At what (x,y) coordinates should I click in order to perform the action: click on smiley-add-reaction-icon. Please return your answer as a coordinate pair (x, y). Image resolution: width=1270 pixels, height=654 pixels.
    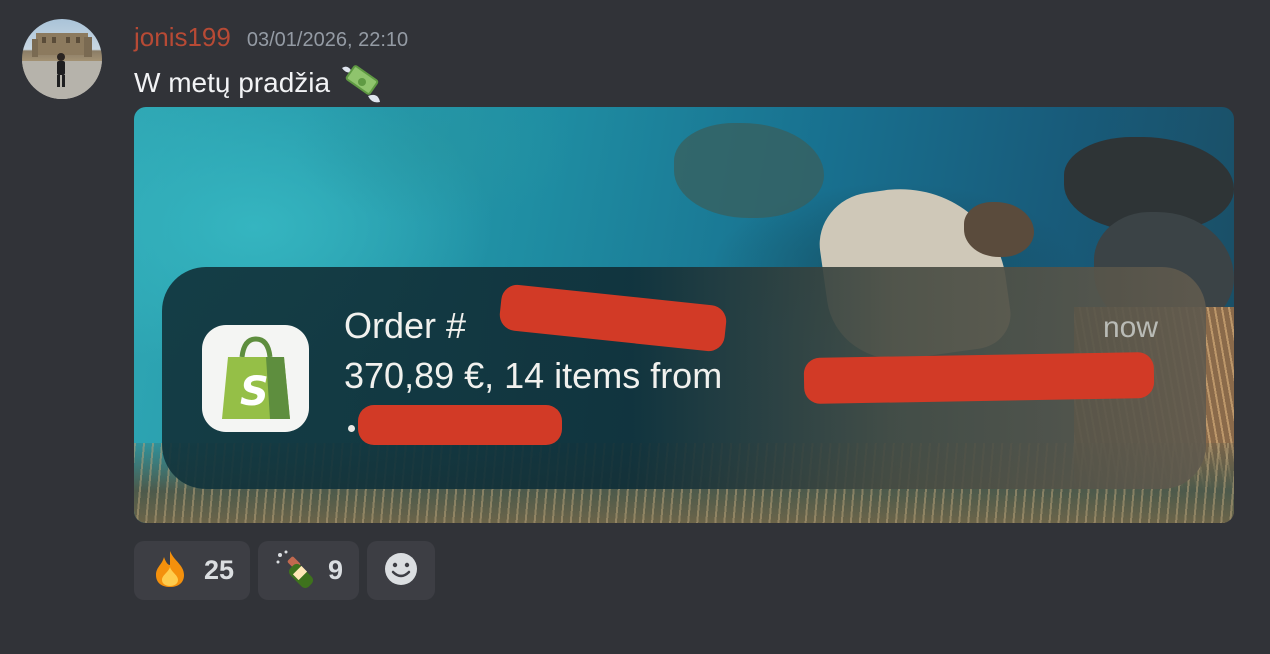
    Looking at the image, I should click on (401, 571).